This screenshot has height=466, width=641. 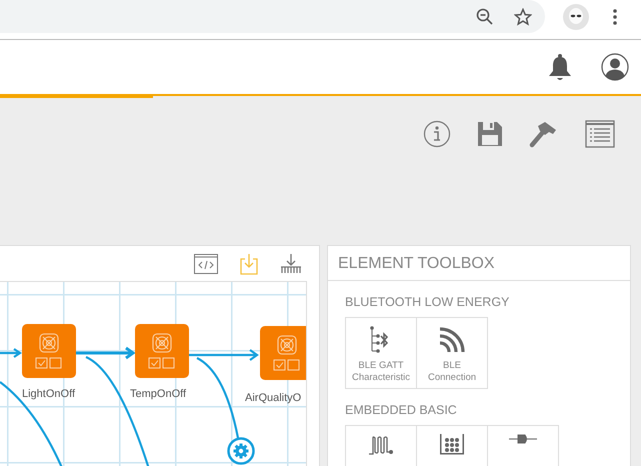 What do you see at coordinates (615, 67) in the screenshot?
I see `user-icon` at bounding box center [615, 67].